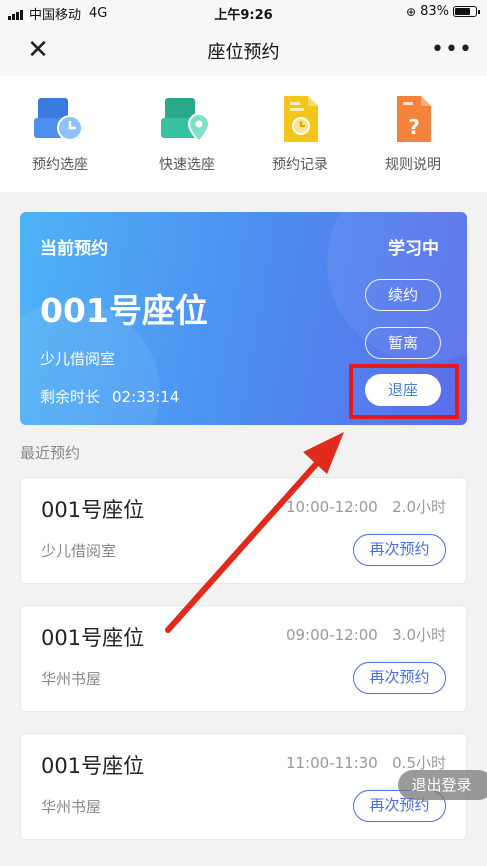 Image resolution: width=487 pixels, height=866 pixels. Describe the element at coordinates (60, 165) in the screenshot. I see `menu-label: 预约选座` at that location.